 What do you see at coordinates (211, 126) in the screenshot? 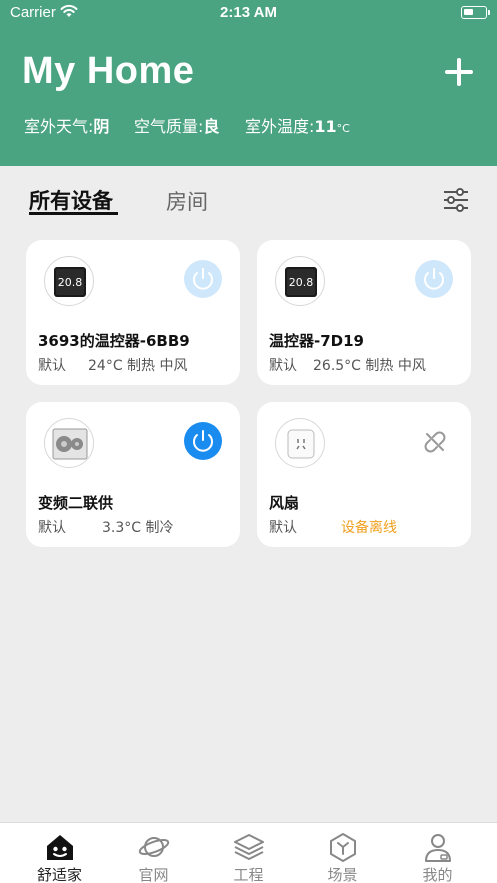
I see `air-quality-value: 良` at bounding box center [211, 126].